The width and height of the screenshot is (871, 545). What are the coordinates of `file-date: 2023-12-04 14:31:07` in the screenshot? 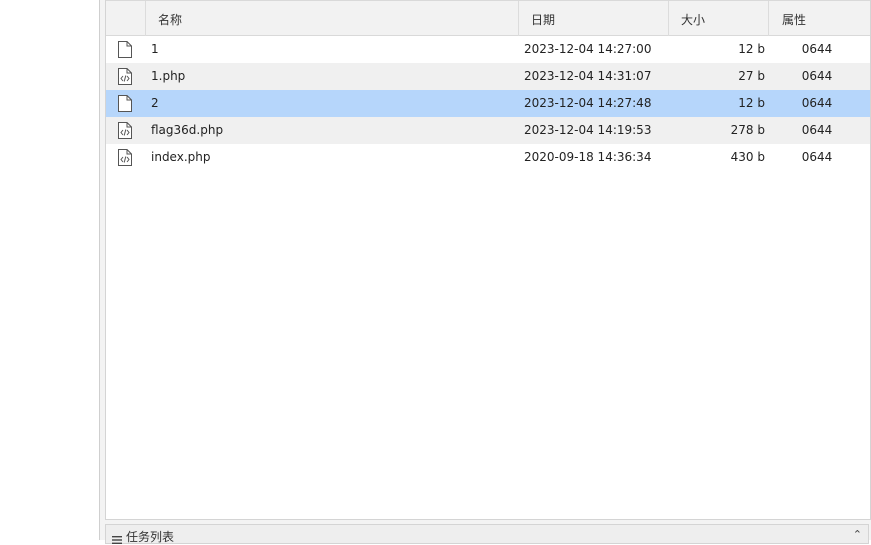 It's located at (588, 76).